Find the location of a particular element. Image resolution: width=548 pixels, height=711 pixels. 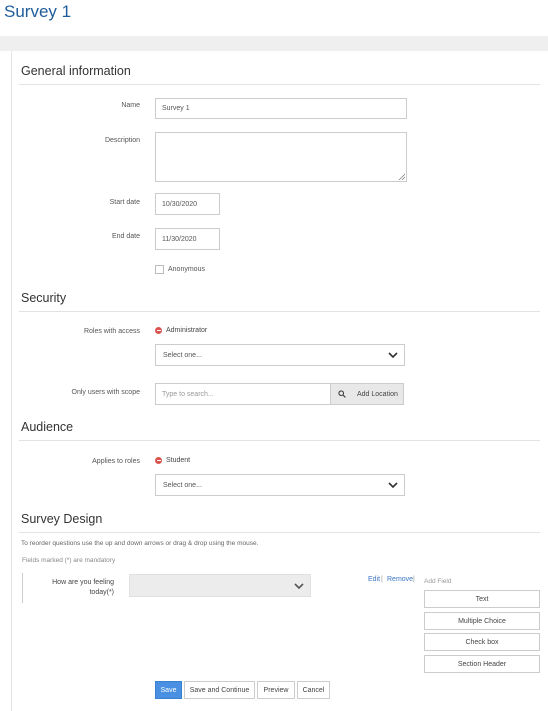

security-divider is located at coordinates (279, 311).